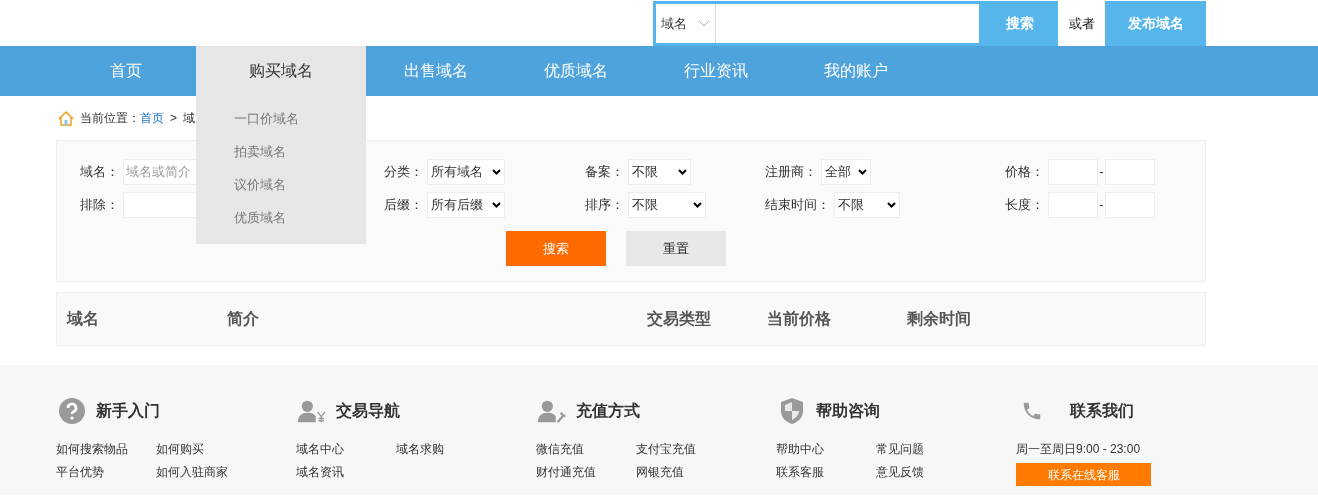  I want to click on footer-heading: 帮助咨询, so click(848, 411).